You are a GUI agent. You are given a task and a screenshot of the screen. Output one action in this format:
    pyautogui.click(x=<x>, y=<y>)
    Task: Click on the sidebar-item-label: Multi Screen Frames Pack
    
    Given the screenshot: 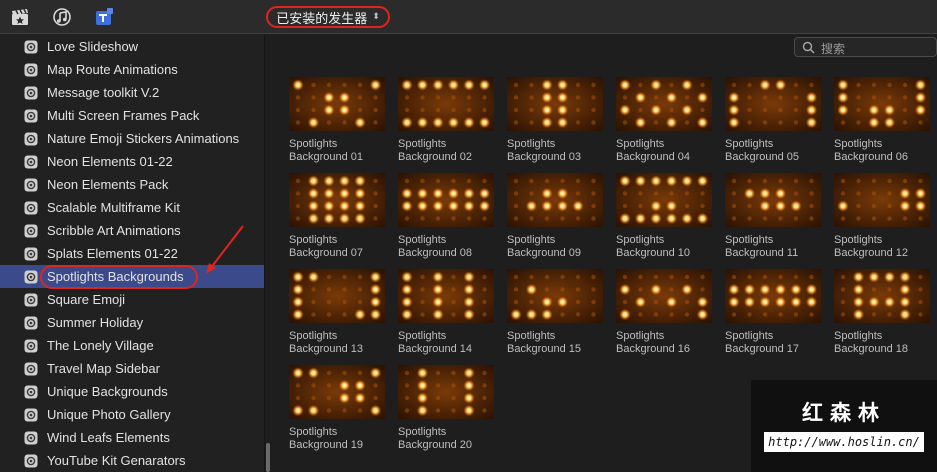 What is the action you would take?
    pyautogui.click(x=123, y=115)
    